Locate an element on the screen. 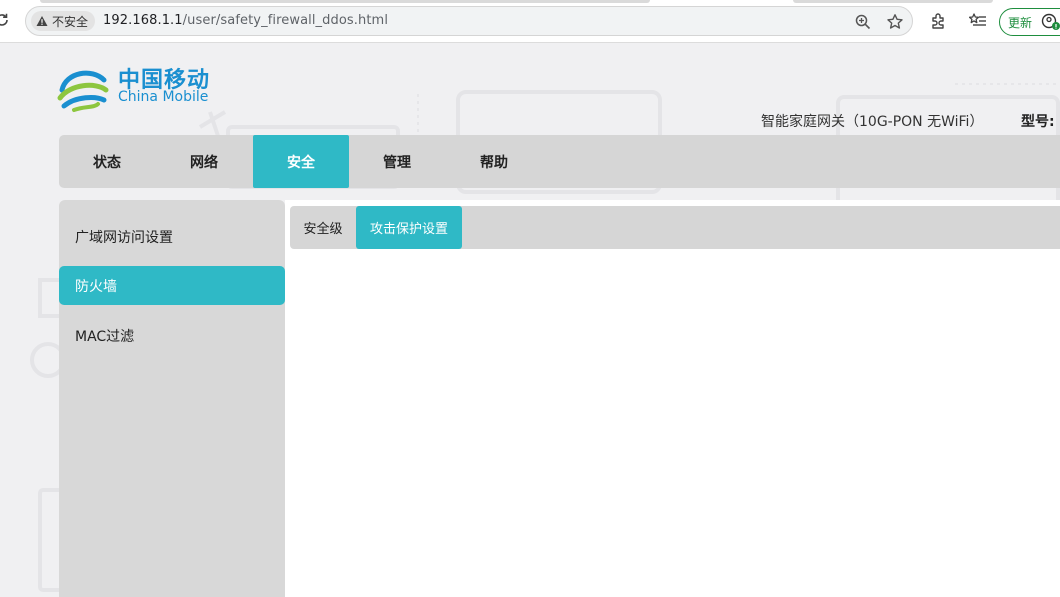 Image resolution: width=1060 pixels, height=597 pixels. reading-list-icon is located at coordinates (978, 21).